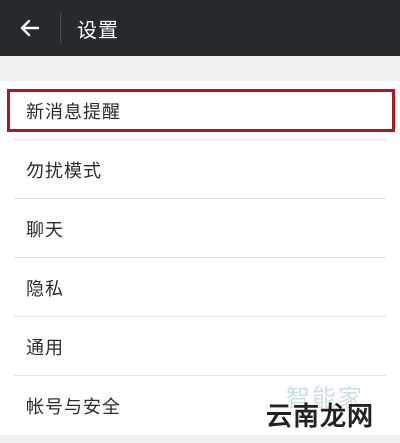 The height and width of the screenshot is (443, 400). What do you see at coordinates (320, 417) in the screenshot?
I see `watermark-bottom: 云南龙网` at bounding box center [320, 417].